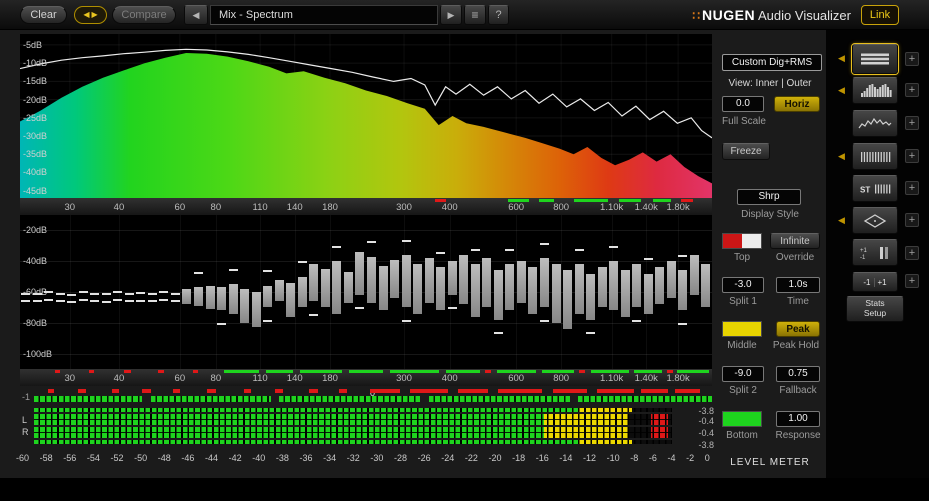 The width and height of the screenshot is (929, 501). Describe the element at coordinates (742, 419) in the screenshot. I see `bottom-color-swatch` at that location.